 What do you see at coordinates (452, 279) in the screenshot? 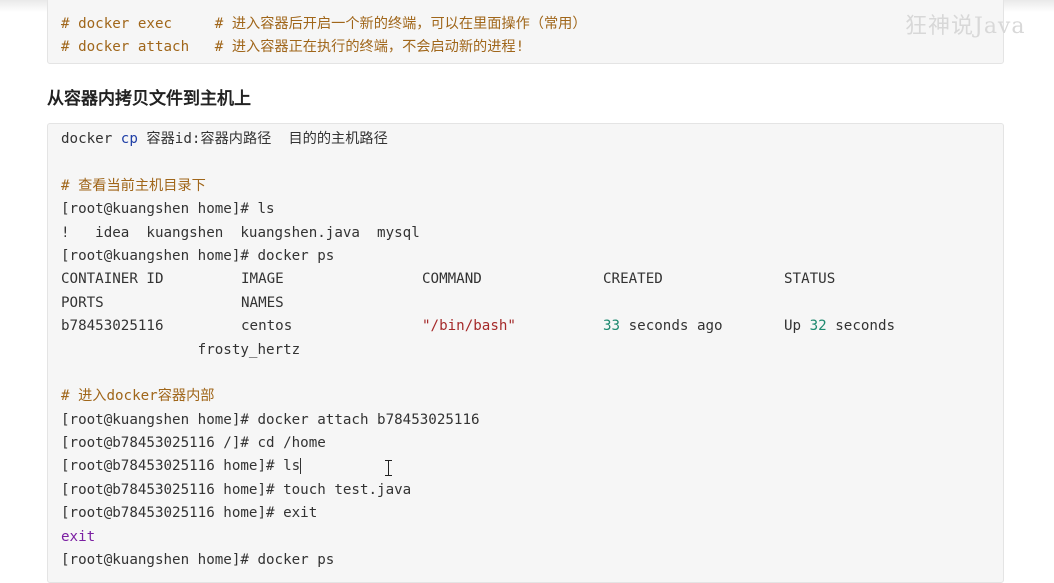
I see `ps-header: COMMAND` at bounding box center [452, 279].